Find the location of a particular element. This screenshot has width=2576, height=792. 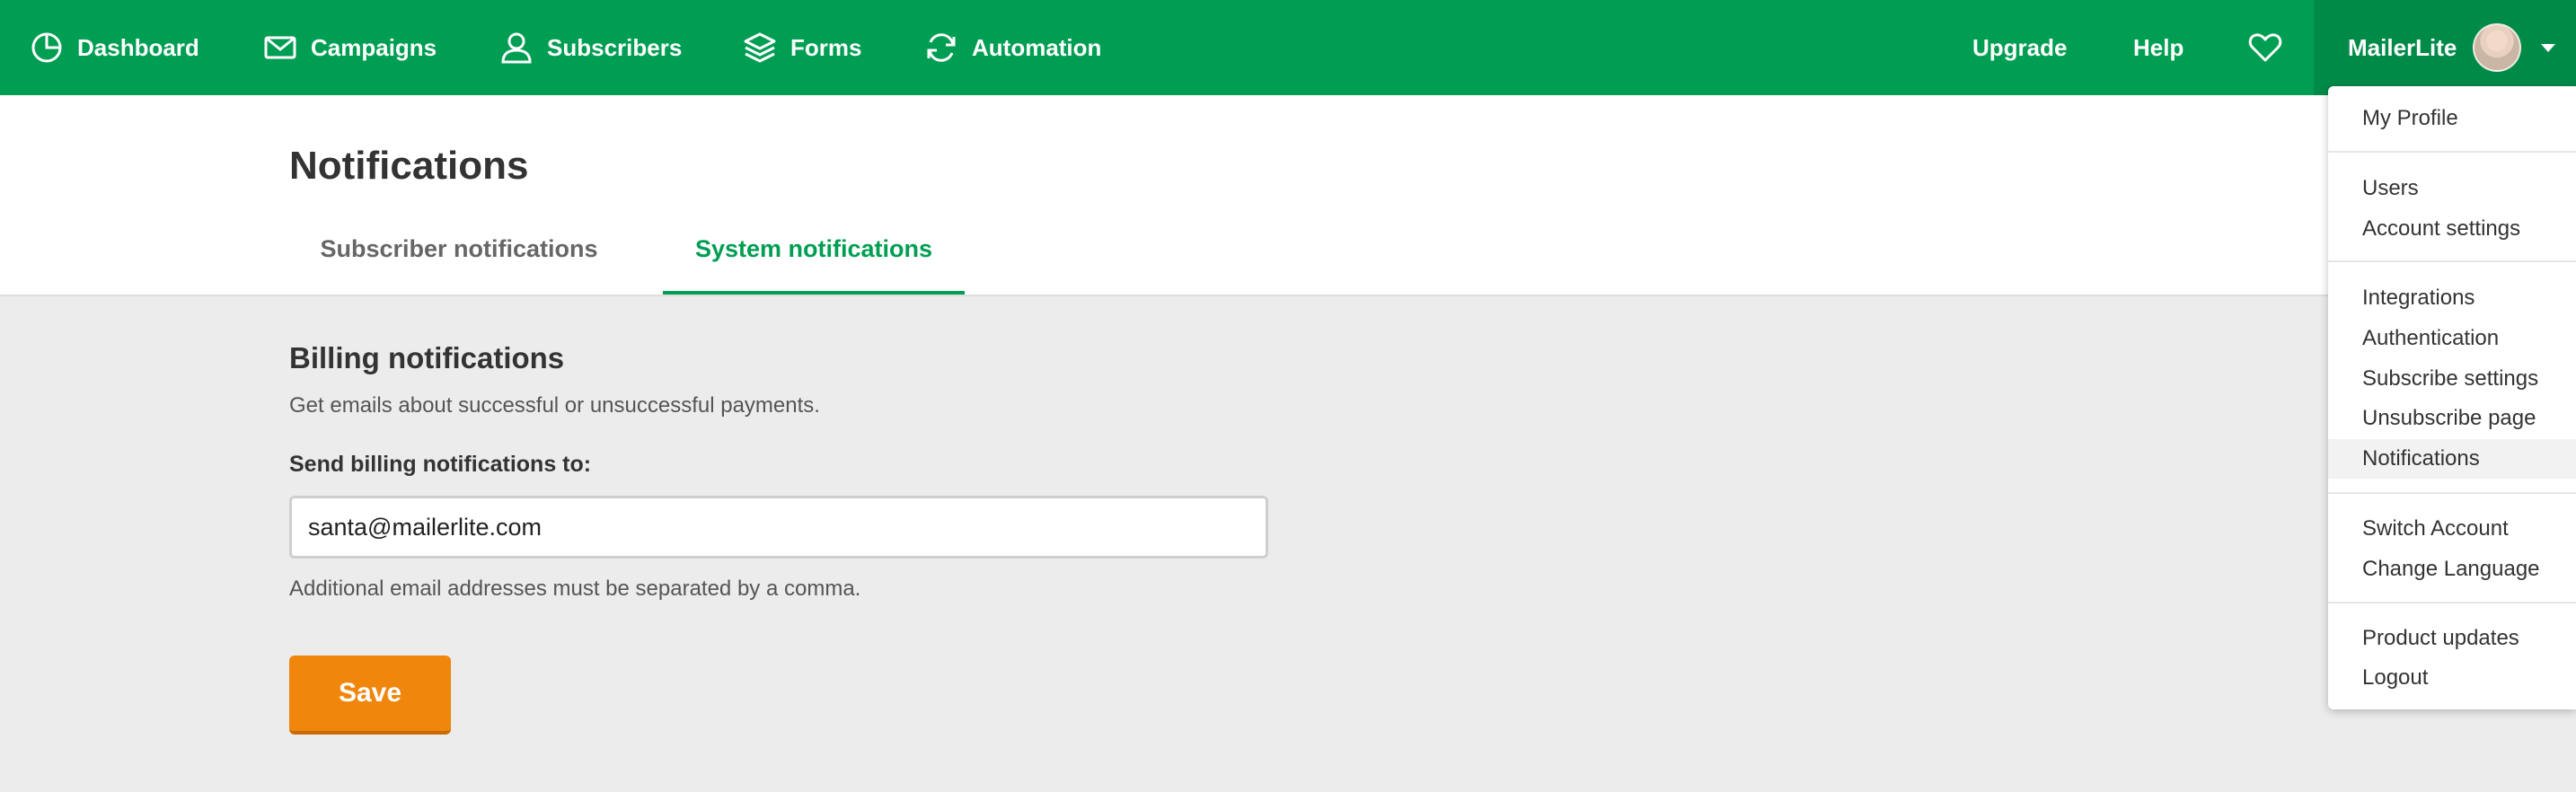

tab-subscriber-notifications: Subscriber notifications is located at coordinates (459, 265).